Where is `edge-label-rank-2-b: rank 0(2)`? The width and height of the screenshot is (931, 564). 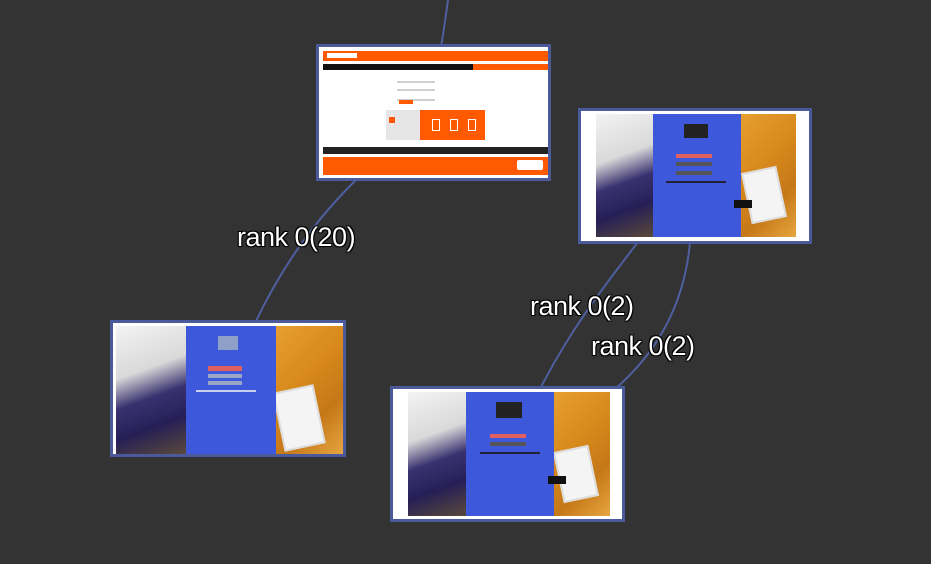 edge-label-rank-2-b: rank 0(2) is located at coordinates (643, 346).